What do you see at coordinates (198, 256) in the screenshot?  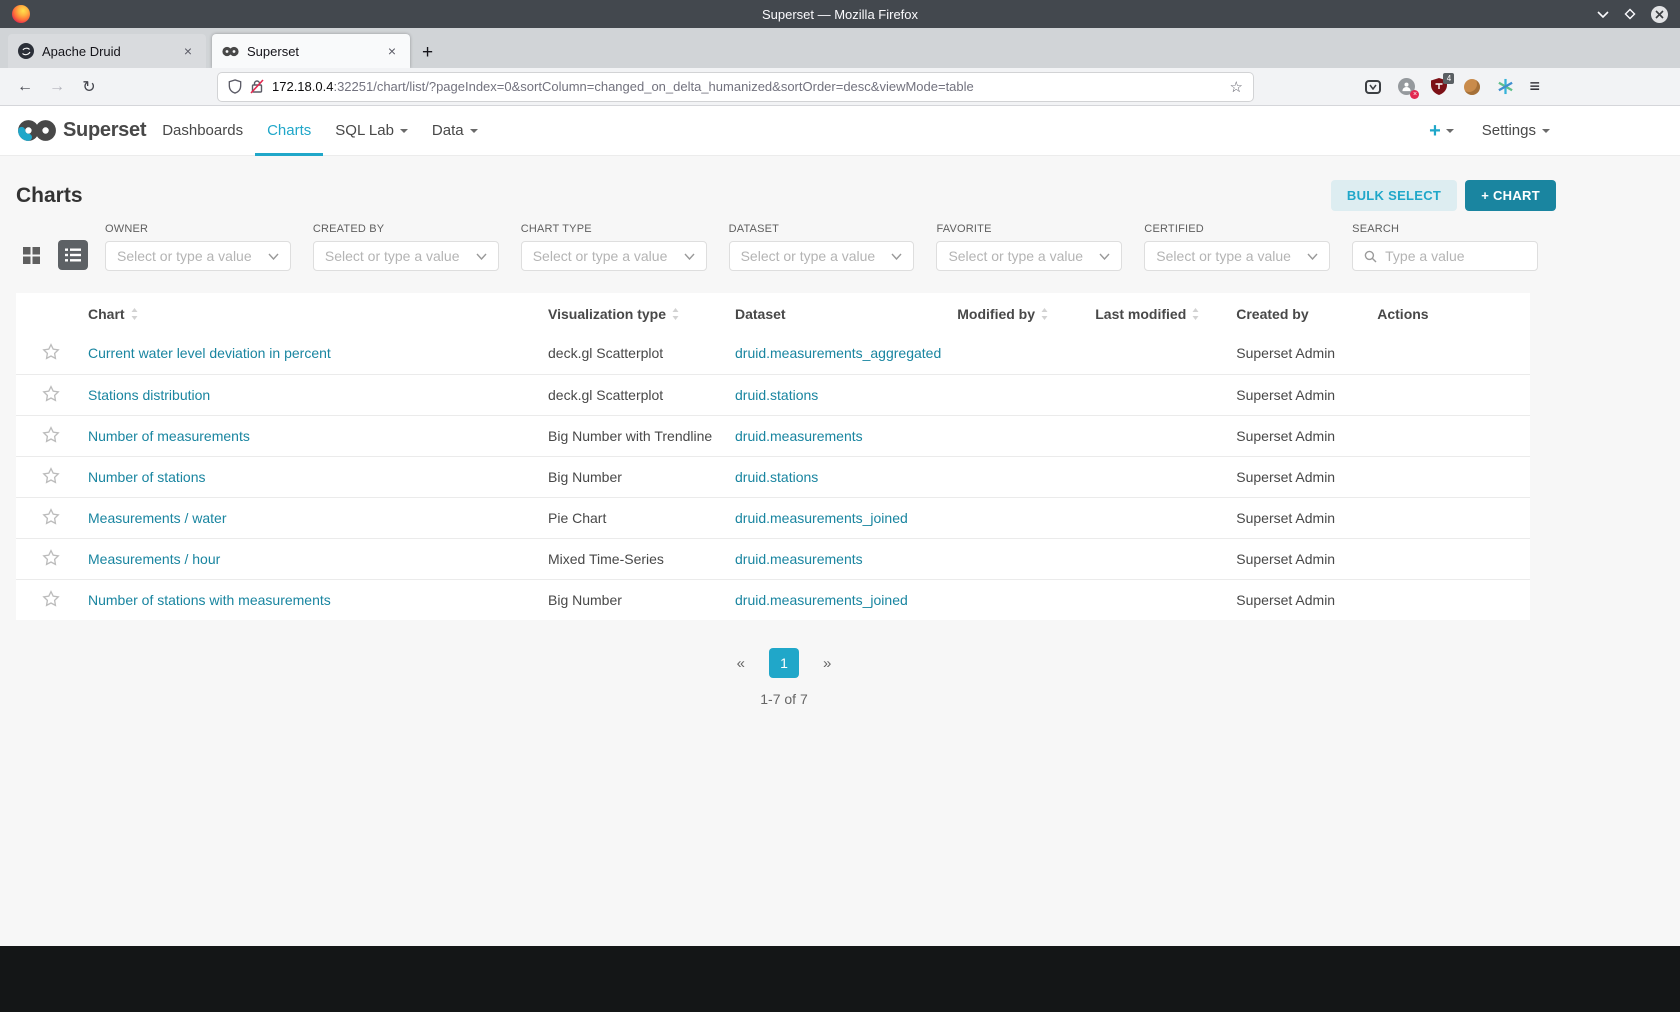 I see `owner-select: Select or type a value` at bounding box center [198, 256].